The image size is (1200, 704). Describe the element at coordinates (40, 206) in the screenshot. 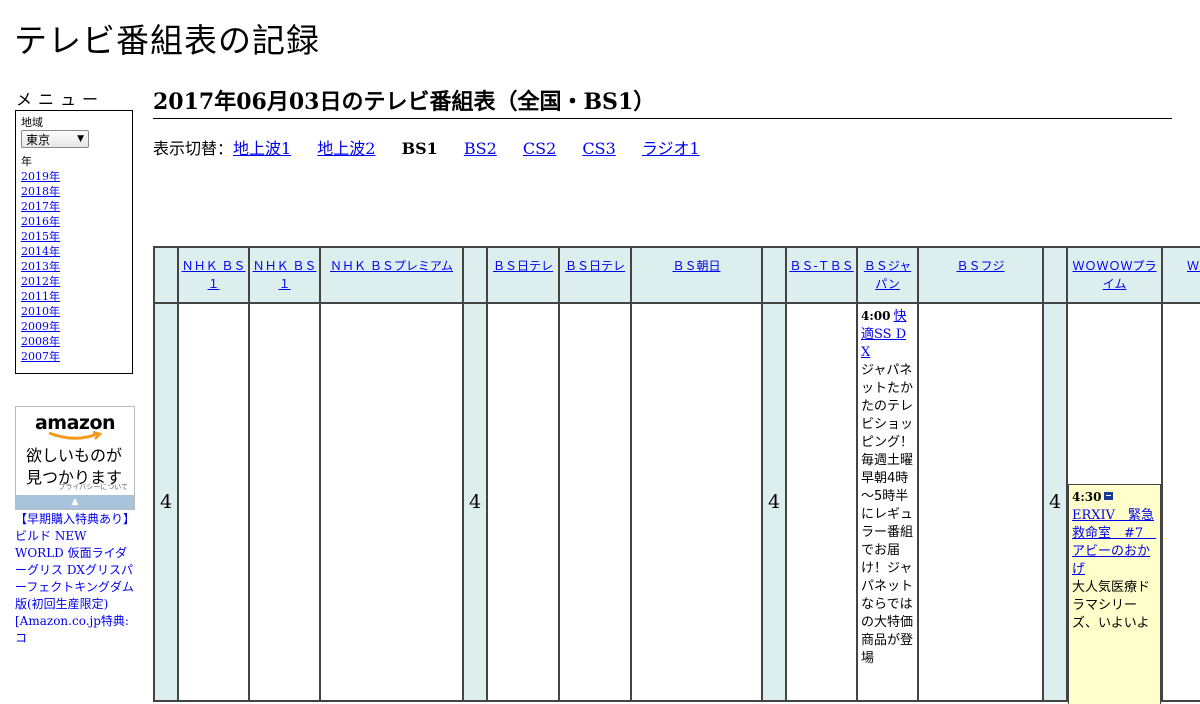

I see `year-link-2017: 2017年` at that location.